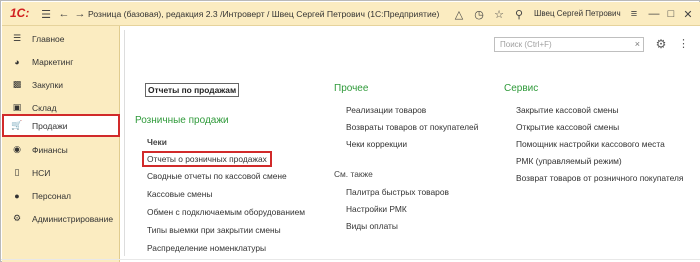  Describe the element at coordinates (157, 142) in the screenshot. I see `subhead-receipts: Чеки` at that location.